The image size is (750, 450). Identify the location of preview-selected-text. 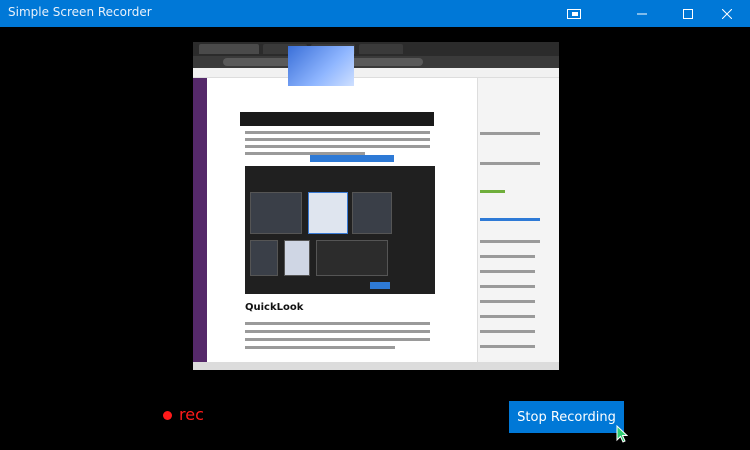
(352, 158).